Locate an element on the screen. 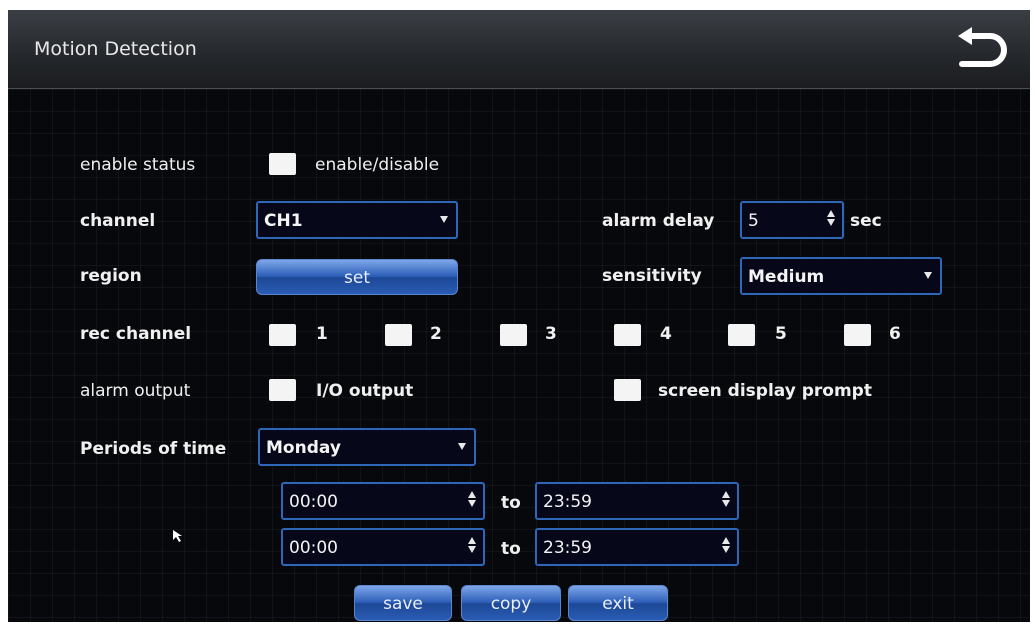  enable-status-label: enable status is located at coordinates (138, 165).